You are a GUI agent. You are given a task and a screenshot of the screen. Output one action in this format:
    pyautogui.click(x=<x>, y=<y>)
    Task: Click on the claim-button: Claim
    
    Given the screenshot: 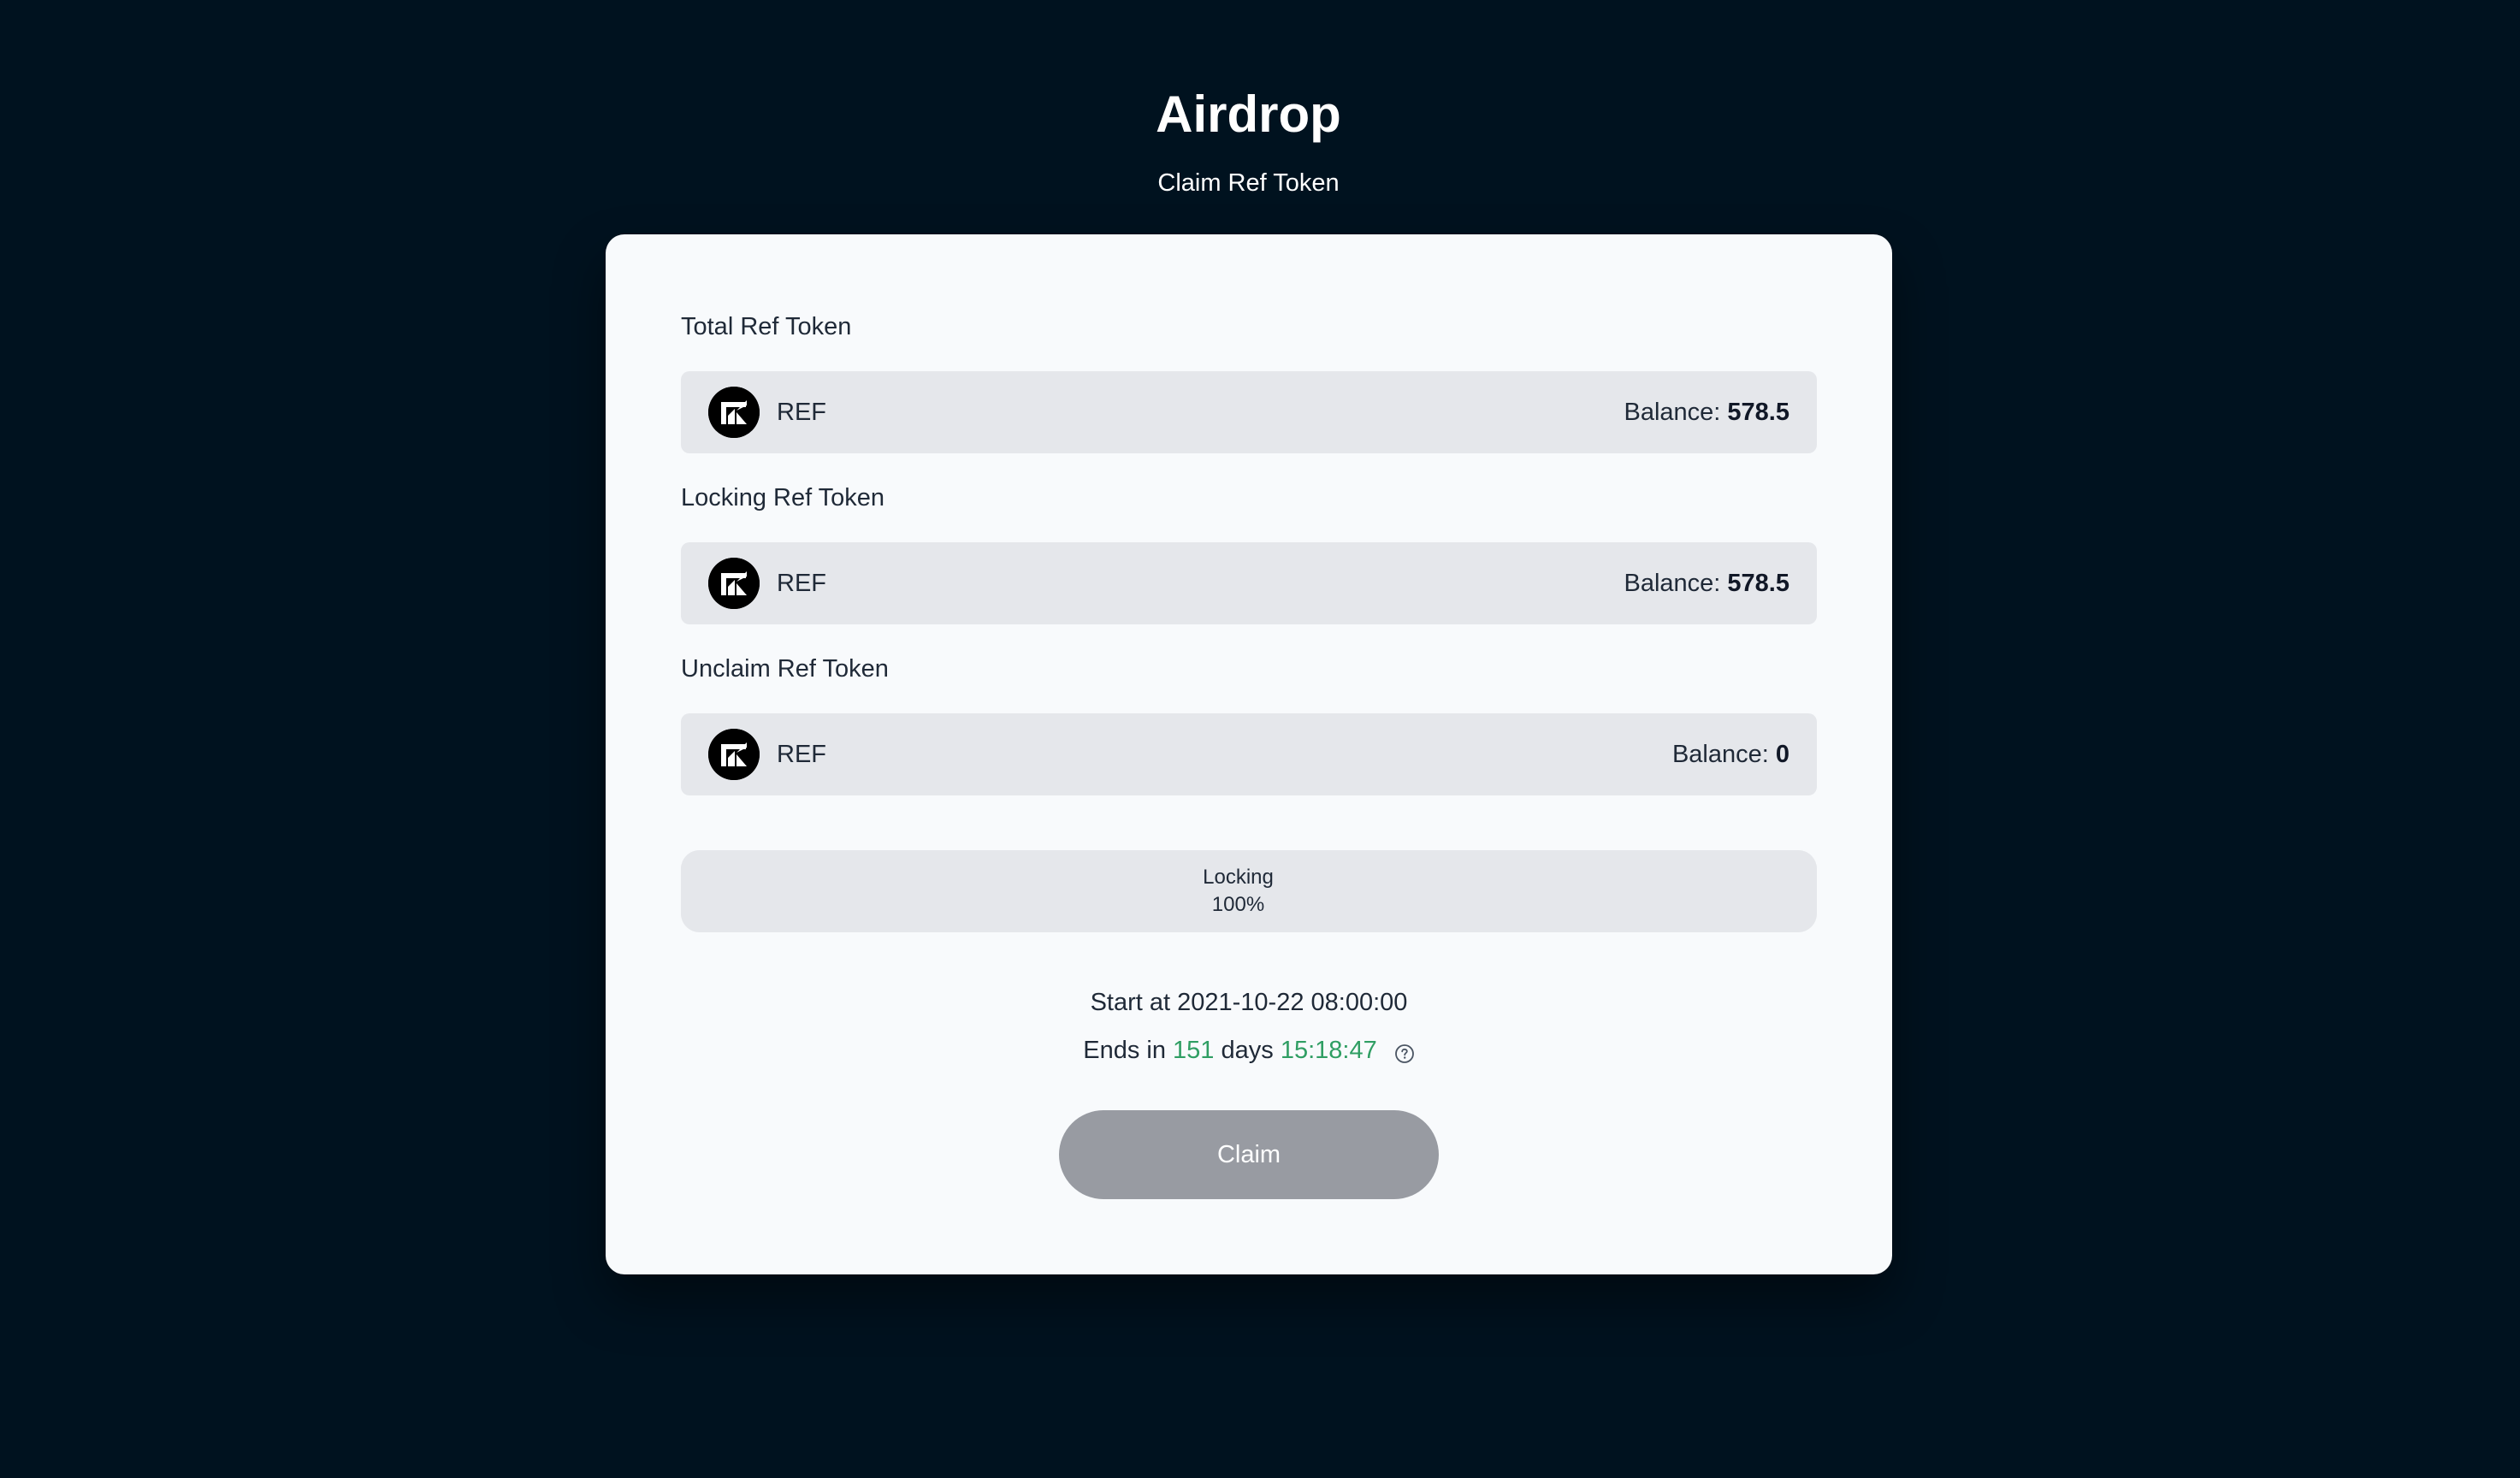 What is the action you would take?
    pyautogui.click(x=1249, y=1154)
    